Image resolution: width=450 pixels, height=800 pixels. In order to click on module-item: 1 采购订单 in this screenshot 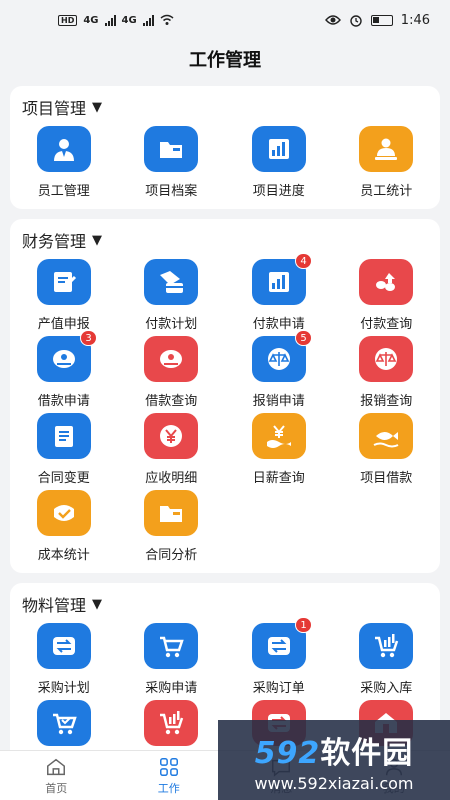, I will do `click(279, 657)`.